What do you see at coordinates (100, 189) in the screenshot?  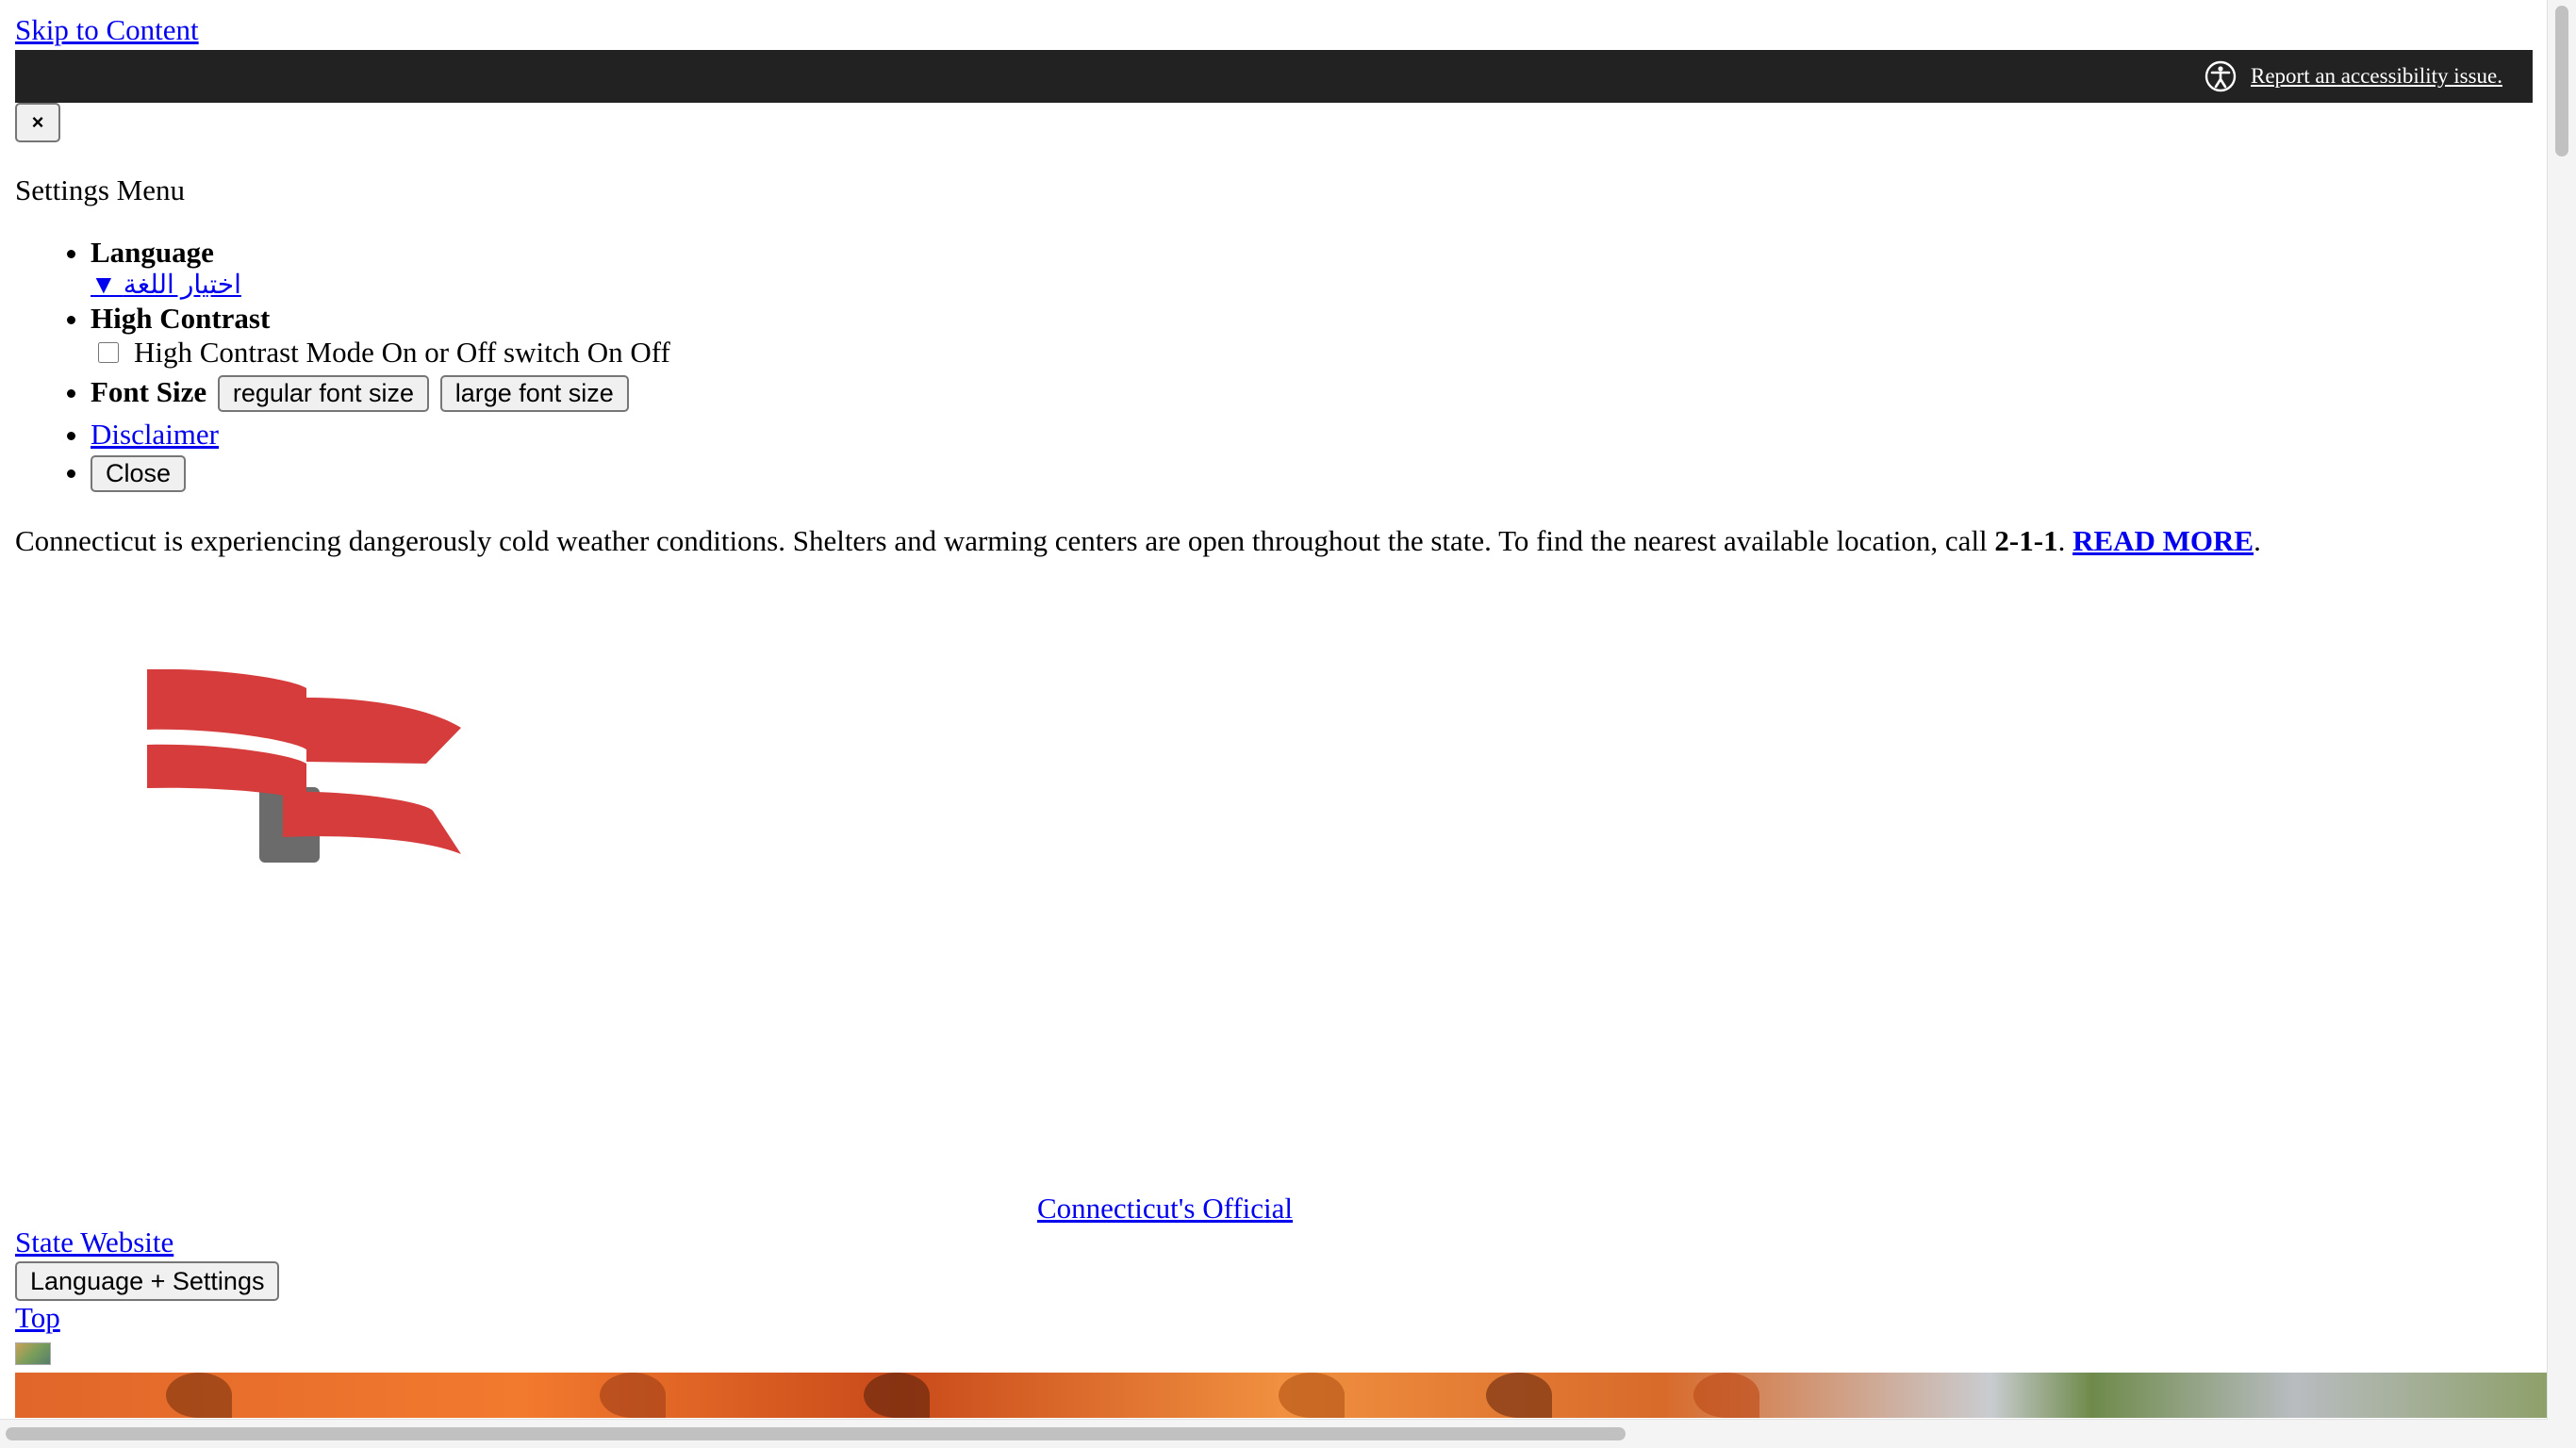 I see `settings-menu-title: Settings Menu` at bounding box center [100, 189].